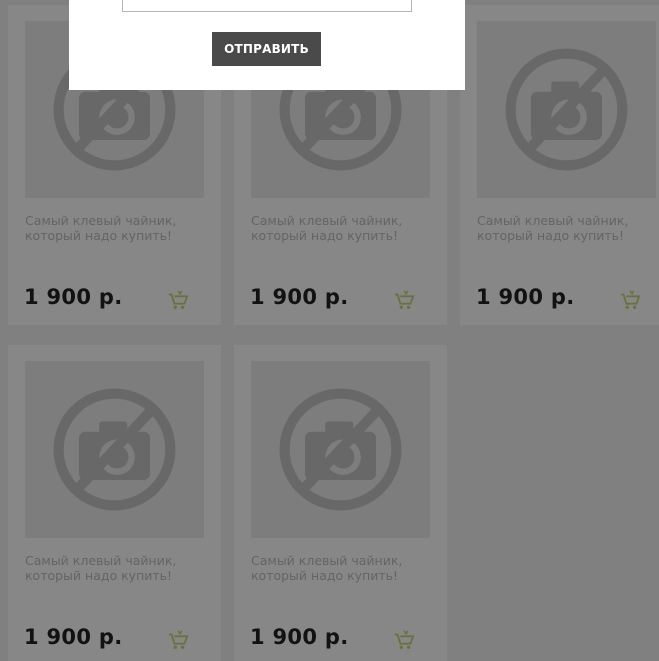  I want to click on submit-button: ОТПРАВИТЬ, so click(266, 49).